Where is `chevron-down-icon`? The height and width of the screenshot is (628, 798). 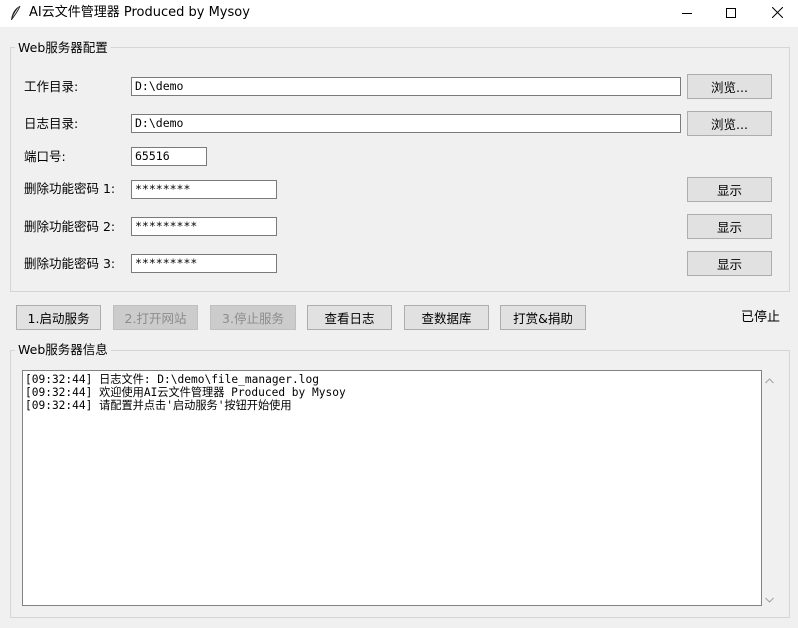 chevron-down-icon is located at coordinates (769, 599).